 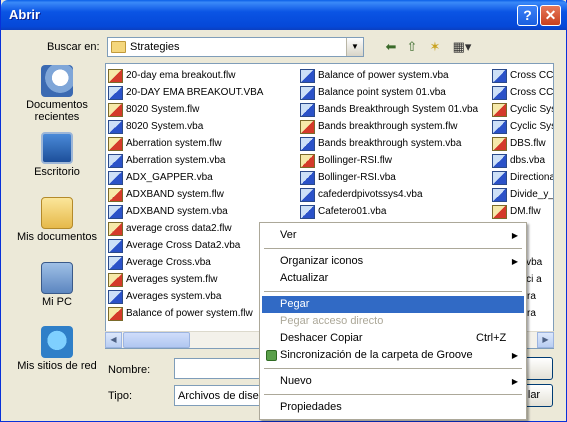 What do you see at coordinates (174, 296) in the screenshot?
I see `file-name: Averages system.vba` at bounding box center [174, 296].